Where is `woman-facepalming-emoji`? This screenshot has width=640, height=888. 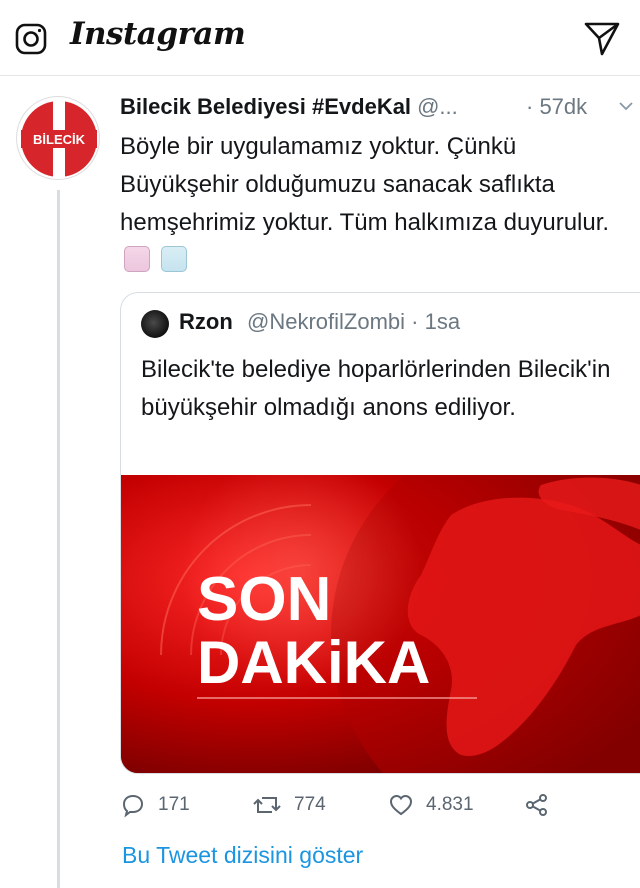 woman-facepalming-emoji is located at coordinates (137, 259).